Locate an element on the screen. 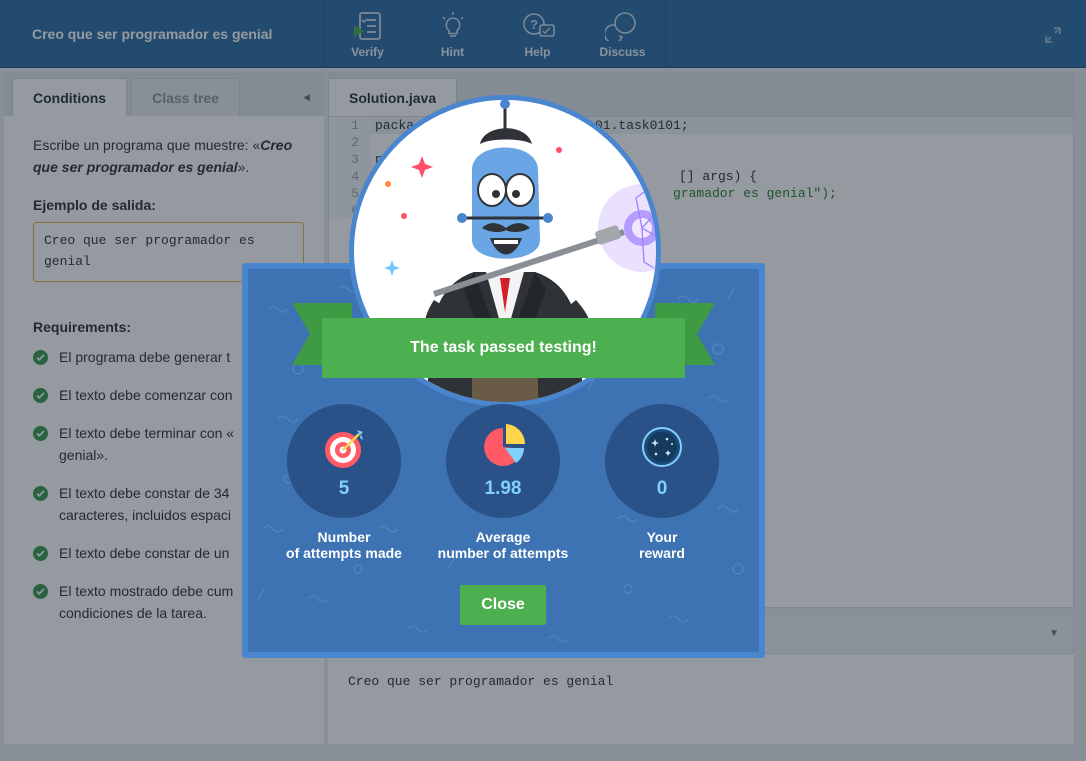  average-value: 1.98 is located at coordinates (503, 488).